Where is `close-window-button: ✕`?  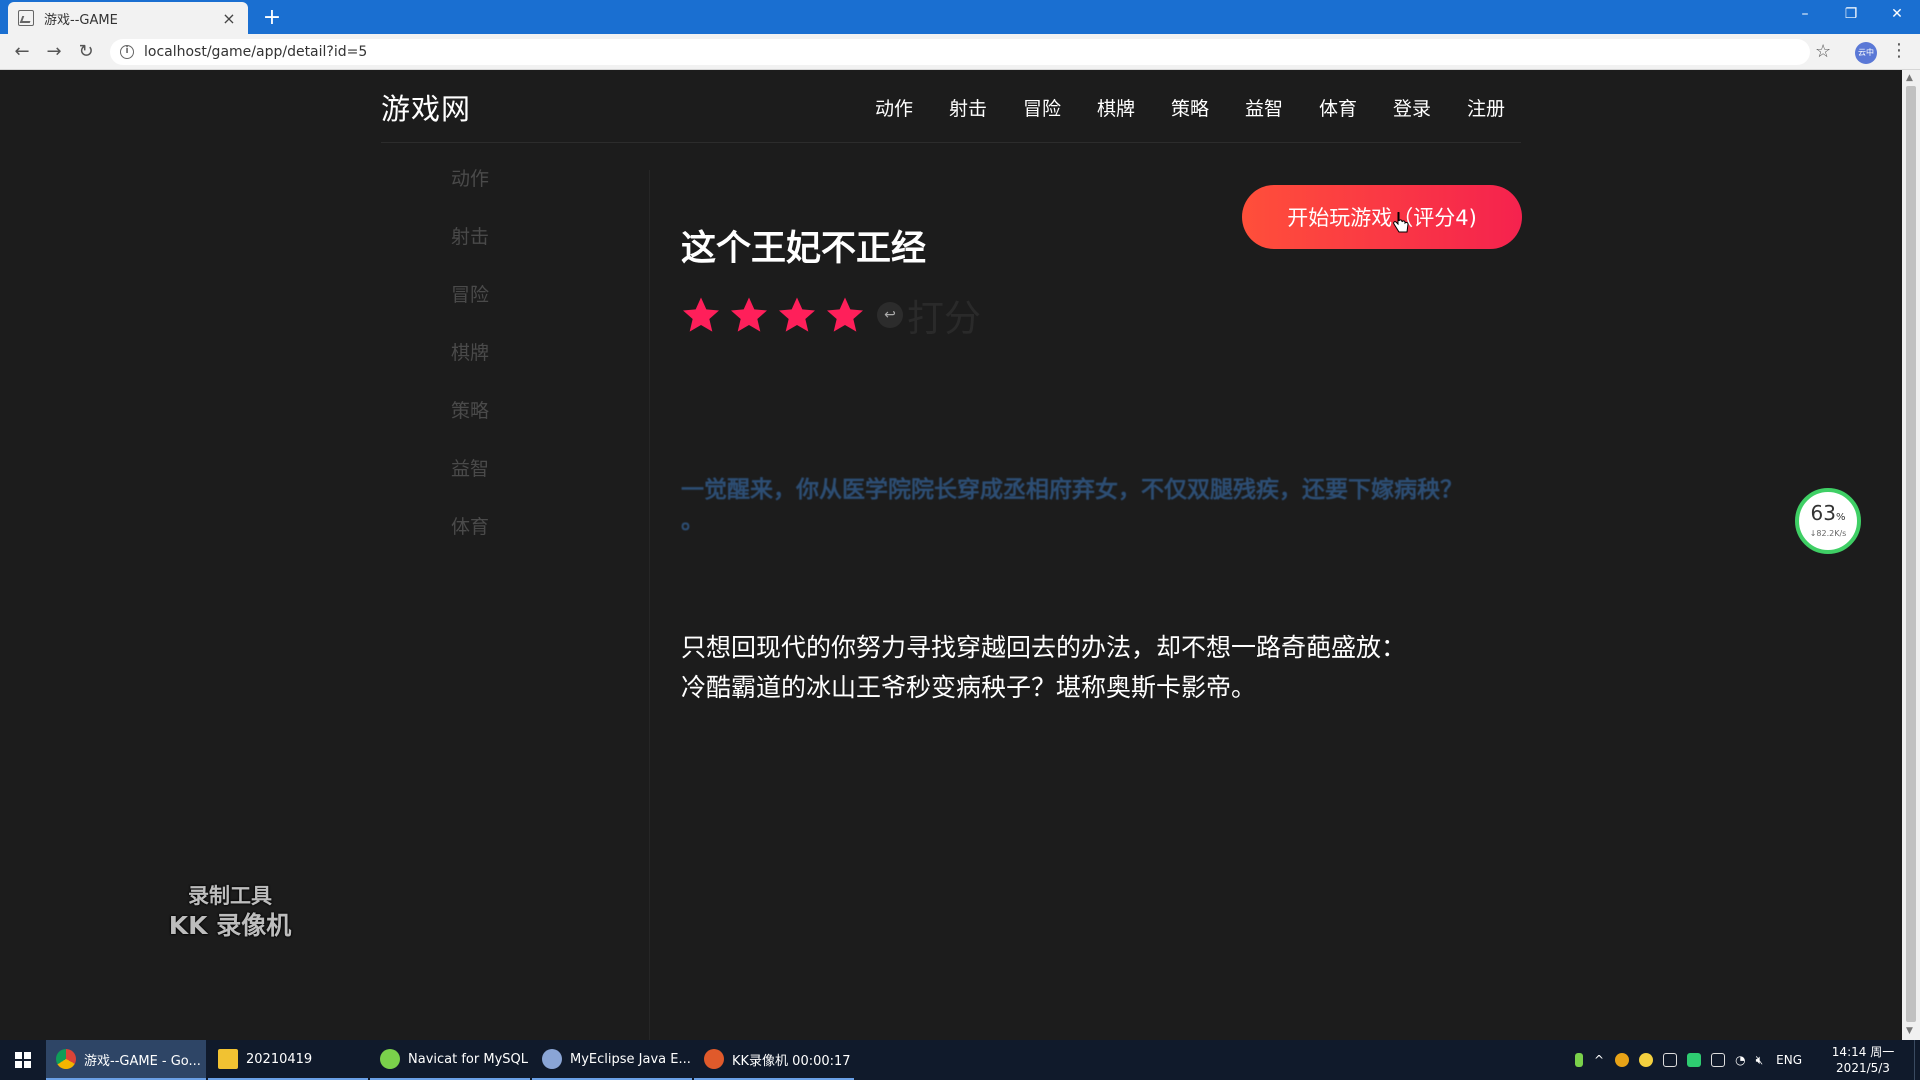 close-window-button: ✕ is located at coordinates (1897, 15).